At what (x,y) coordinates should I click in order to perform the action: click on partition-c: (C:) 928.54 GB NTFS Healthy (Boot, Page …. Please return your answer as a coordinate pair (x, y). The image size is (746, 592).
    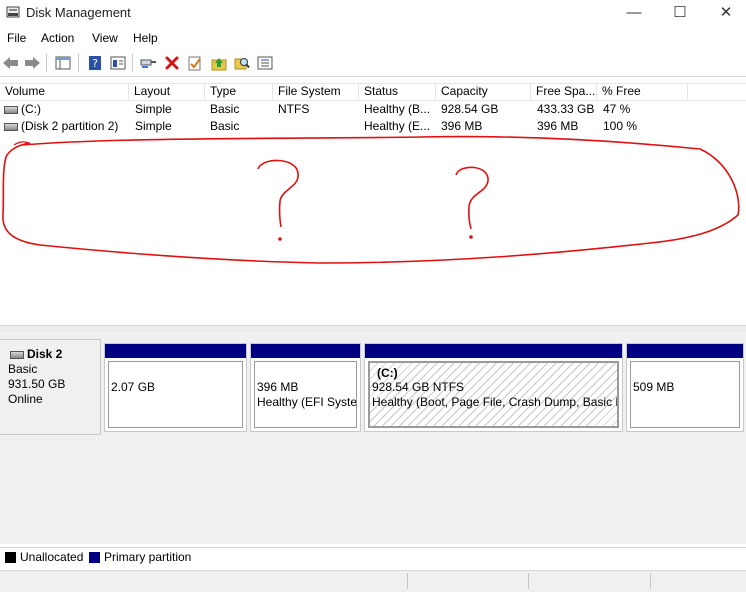
    Looking at the image, I should click on (493, 387).